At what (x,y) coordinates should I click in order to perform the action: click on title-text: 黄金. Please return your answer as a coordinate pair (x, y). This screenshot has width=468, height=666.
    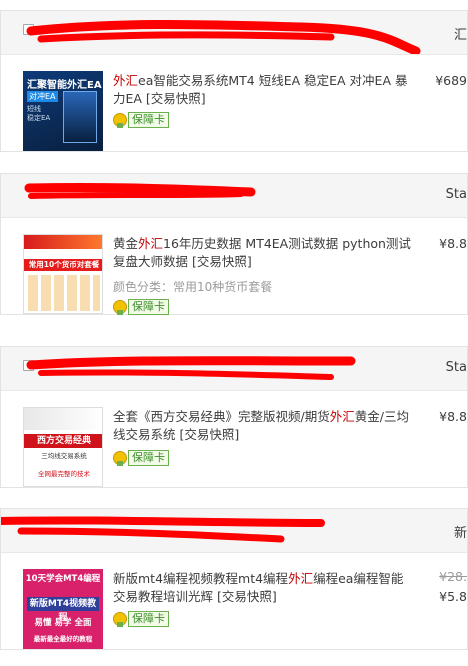
    Looking at the image, I should click on (126, 243).